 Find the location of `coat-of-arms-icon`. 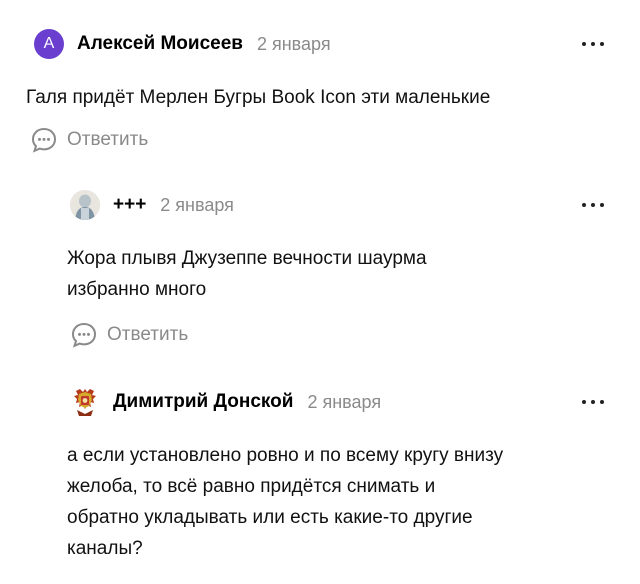

coat-of-arms-icon is located at coordinates (85, 402).